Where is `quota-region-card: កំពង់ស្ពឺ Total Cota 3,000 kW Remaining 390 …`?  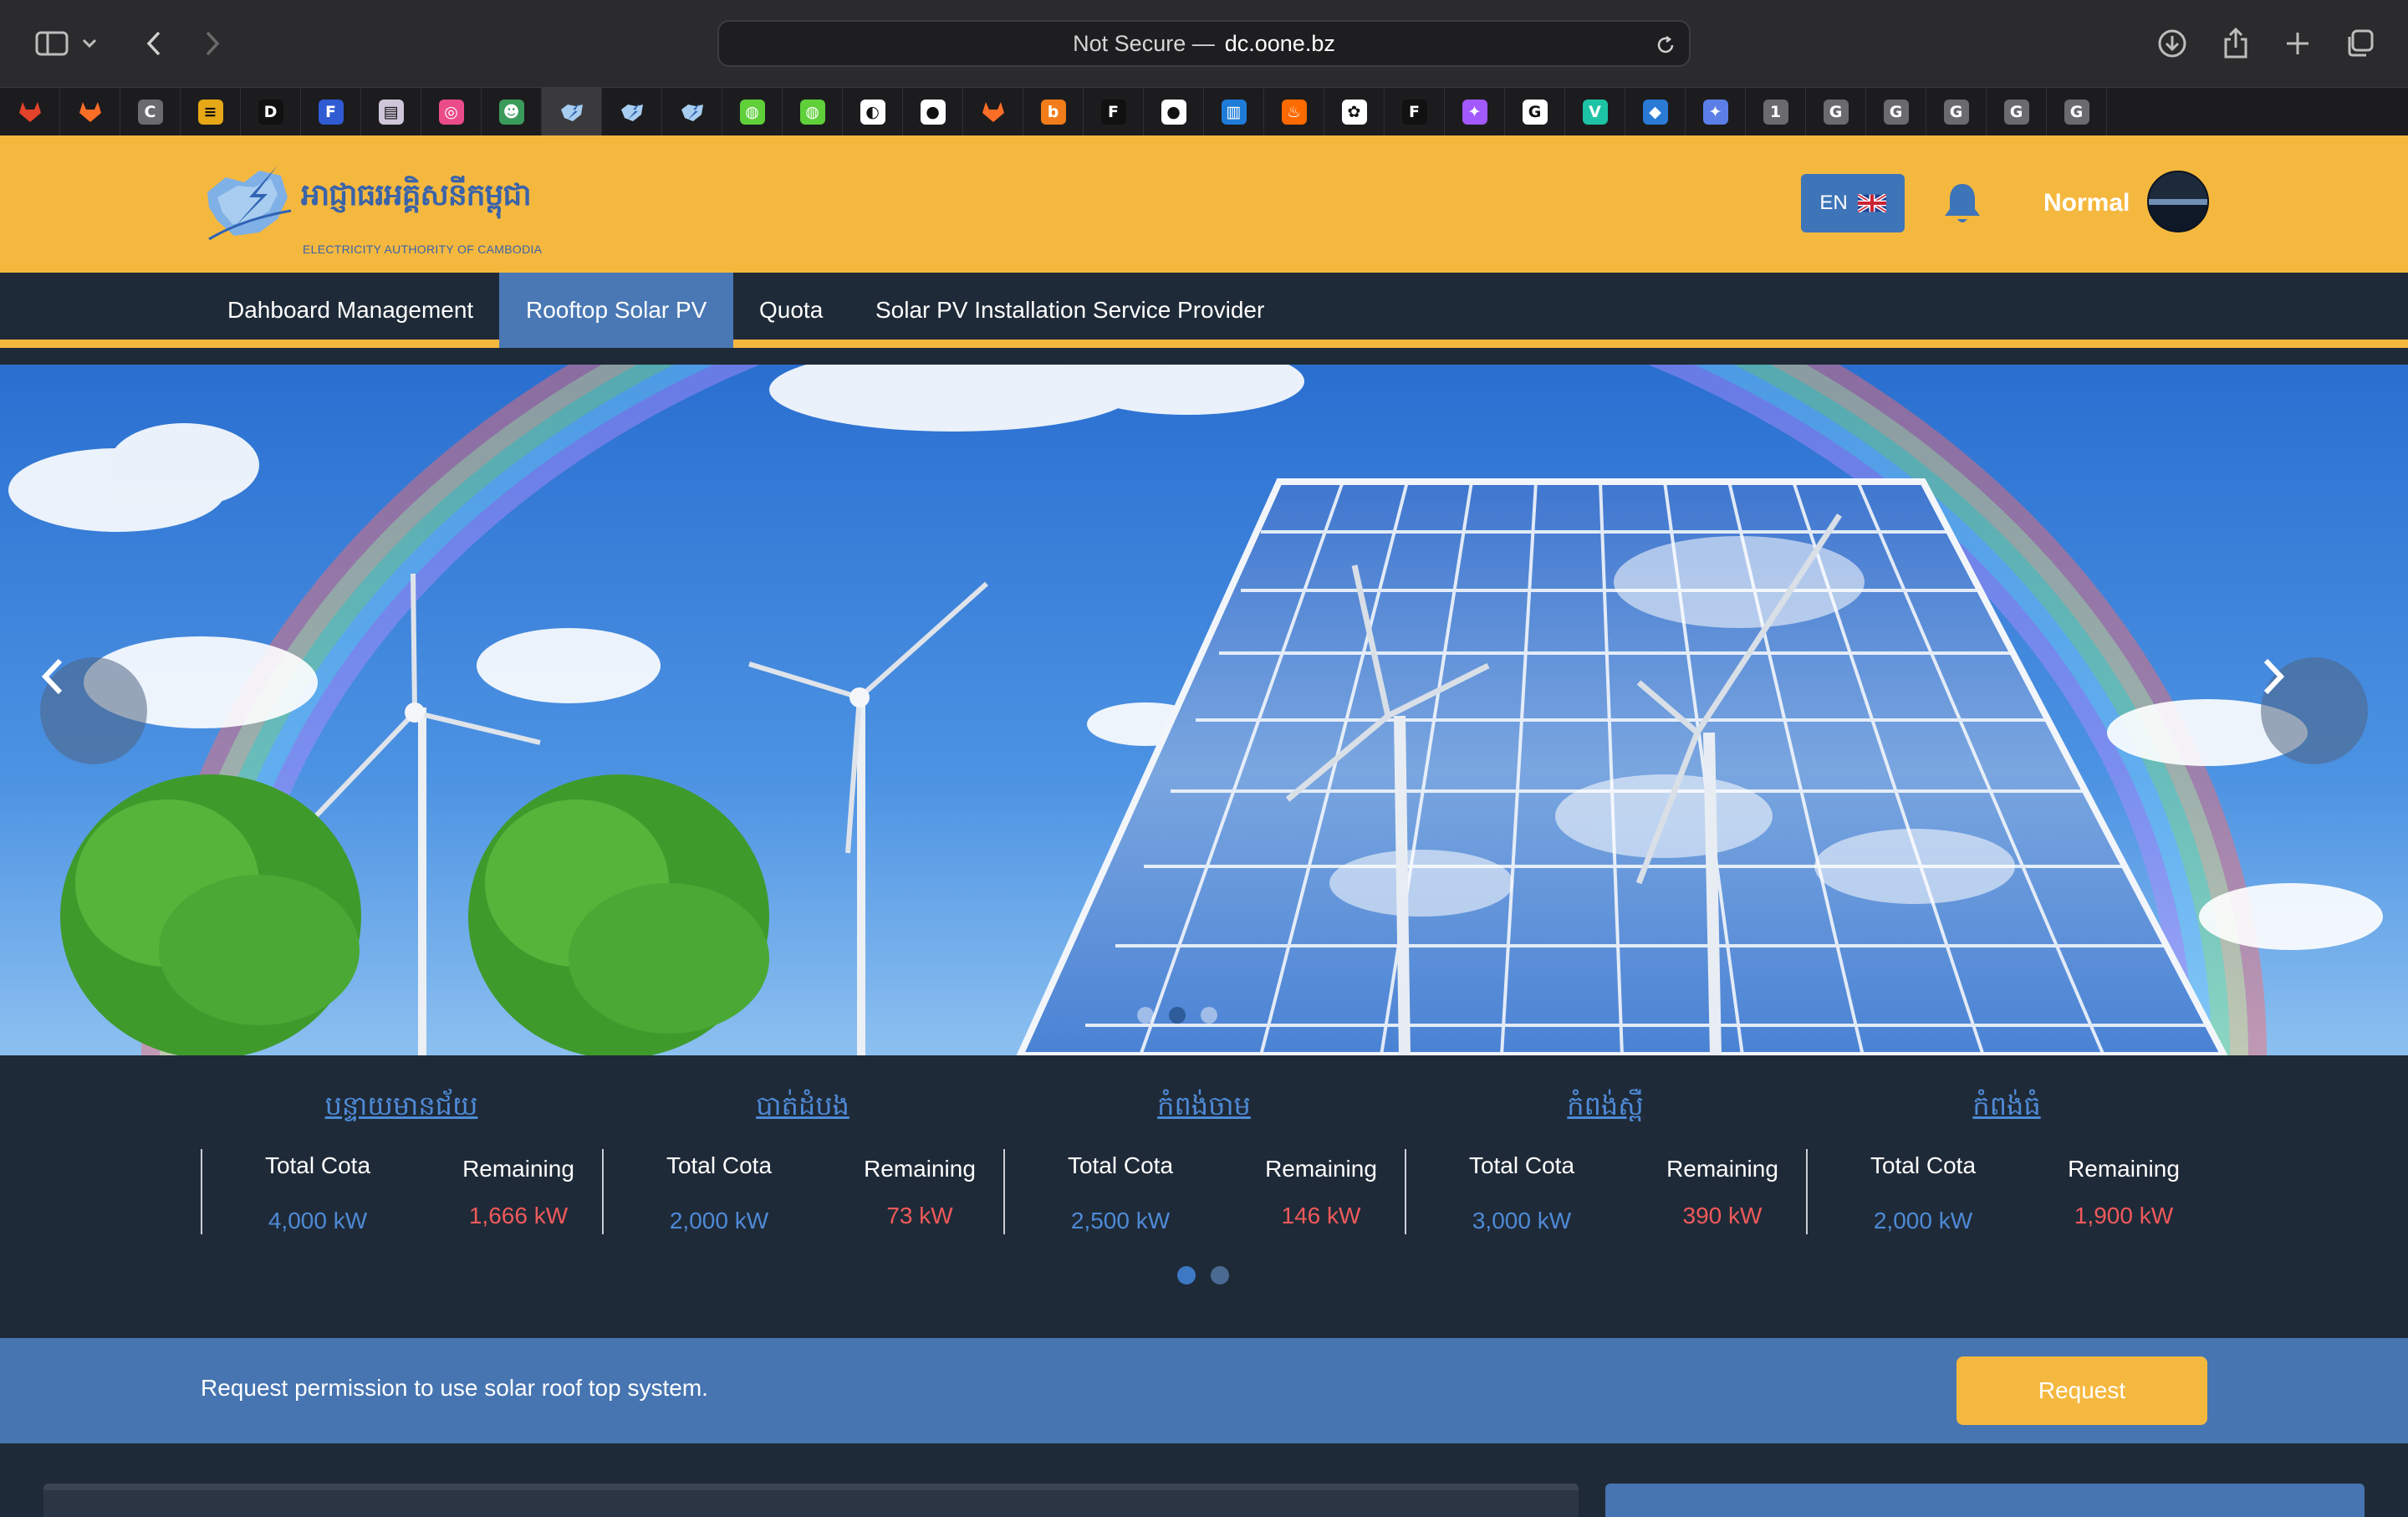
quota-region-card: កំពង់ស្ពឺ Total Cota 3,000 kW Remaining 390 … is located at coordinates (1606, 1189).